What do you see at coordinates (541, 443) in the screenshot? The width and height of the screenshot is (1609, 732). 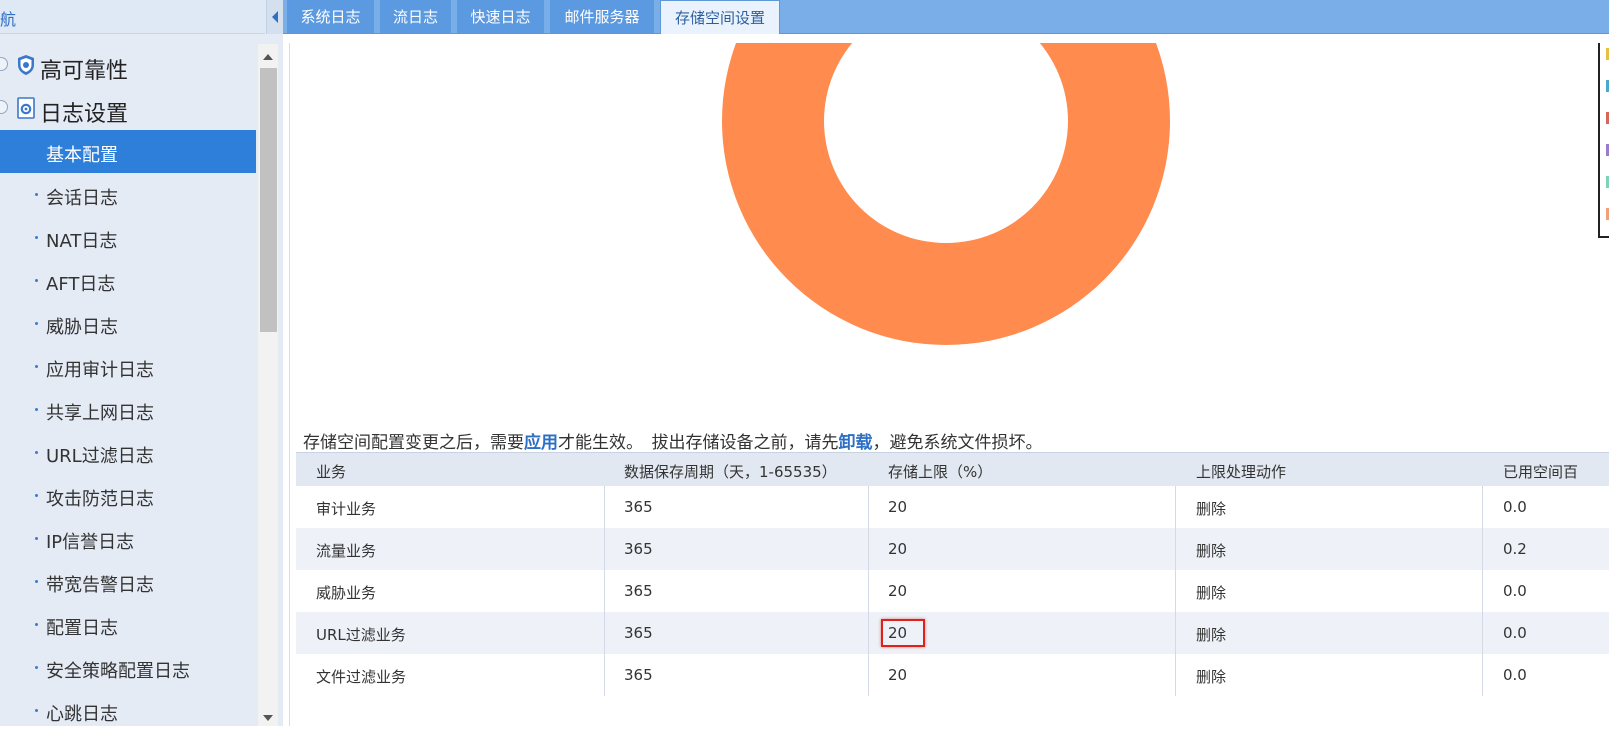 I see `apply-link: 应用` at bounding box center [541, 443].